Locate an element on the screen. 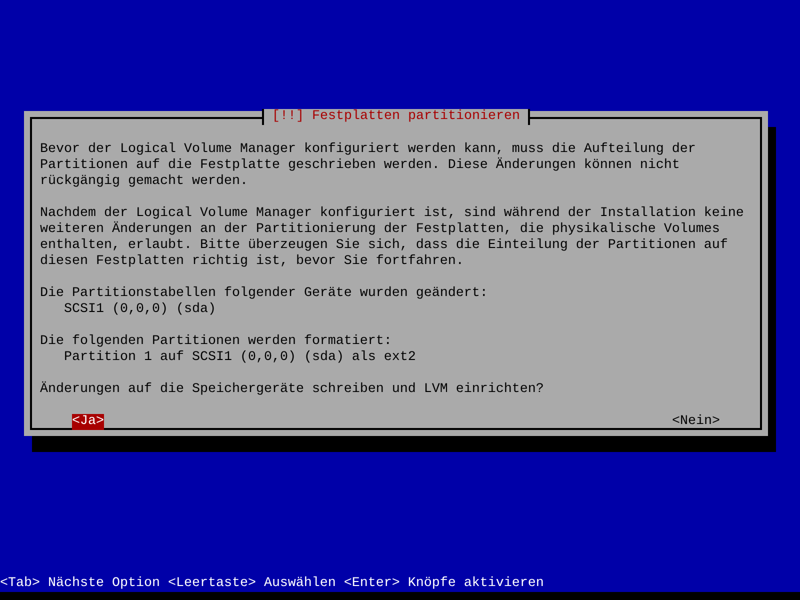  list-heading: Die folgenden Partitionen werden formatiert: is located at coordinates (216, 342).